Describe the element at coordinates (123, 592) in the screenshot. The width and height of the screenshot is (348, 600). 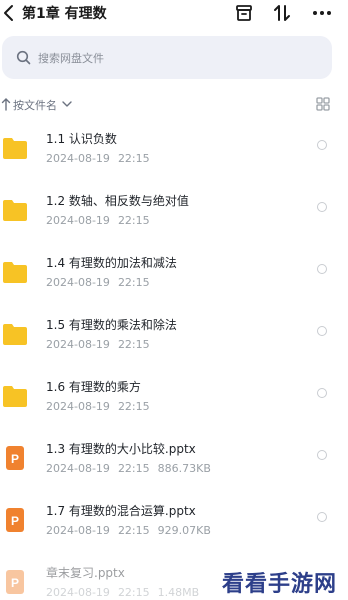
I see `file-meta: 2024-08-19 22:15 1.48MB` at that location.